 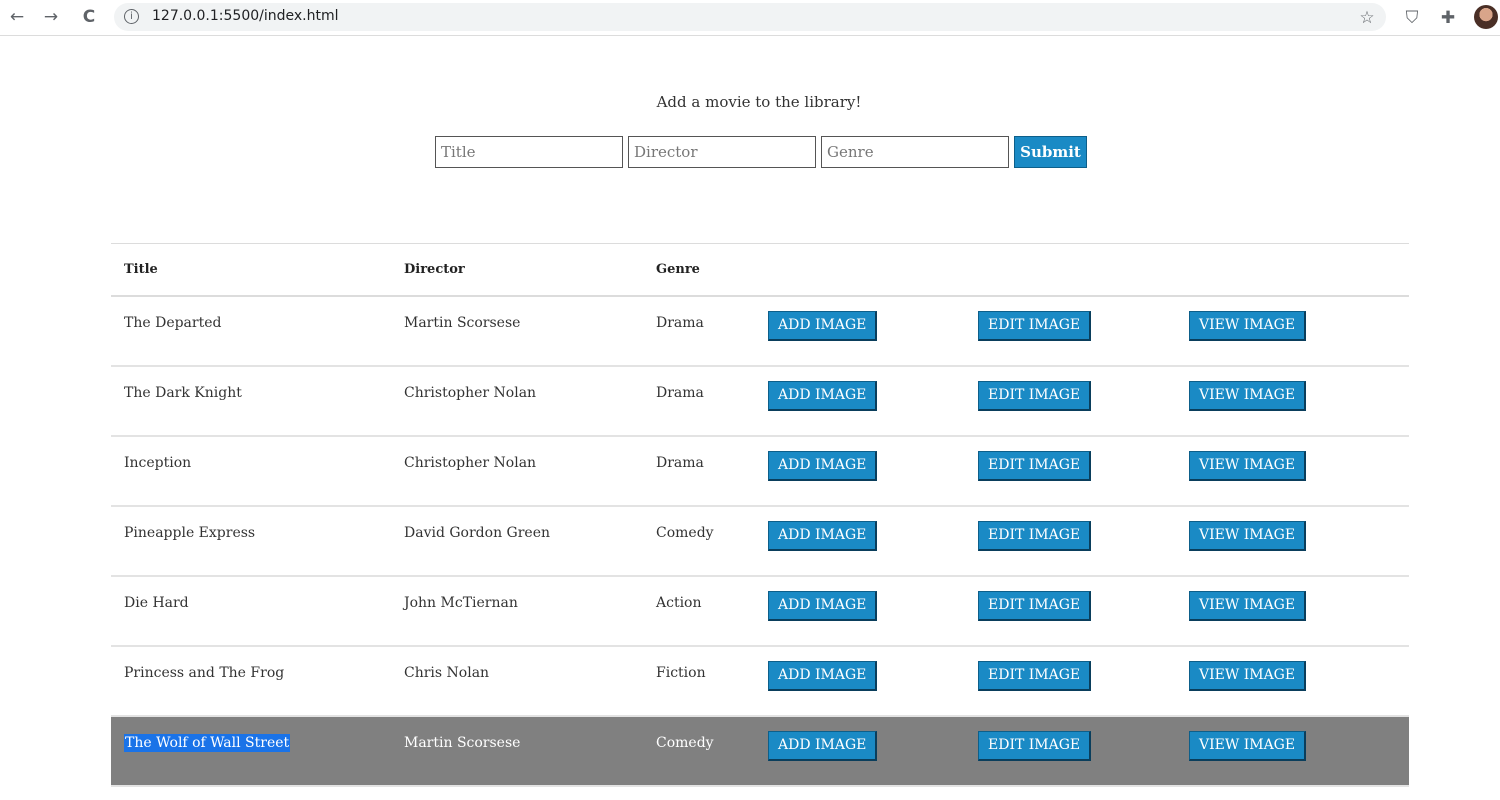 I want to click on back-icon: ←, so click(x=17, y=17).